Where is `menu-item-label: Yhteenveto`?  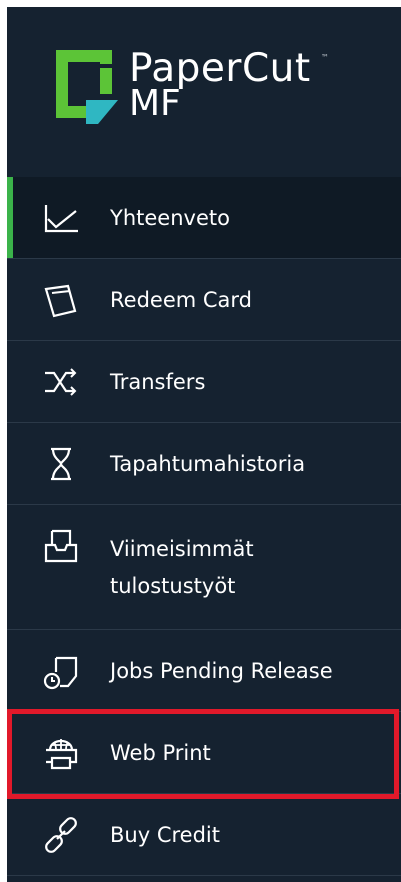 menu-item-label: Yhteenveto is located at coordinates (170, 218).